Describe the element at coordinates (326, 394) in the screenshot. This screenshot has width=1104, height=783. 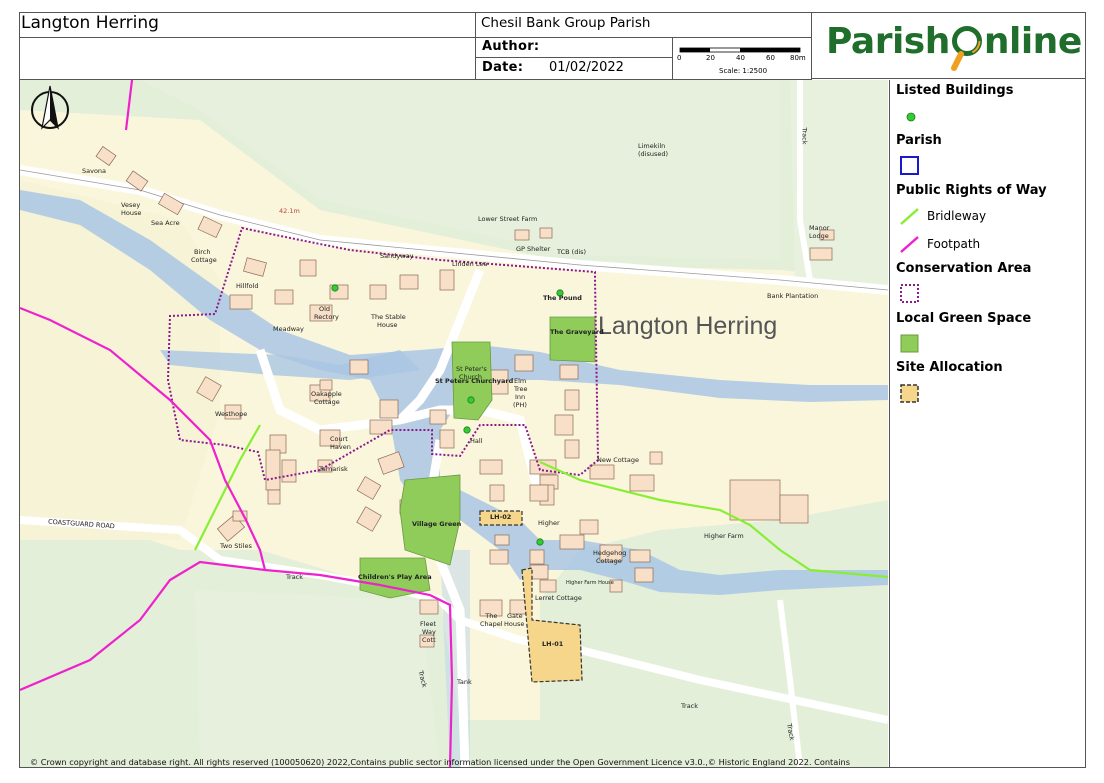
I see `label-oakapple: Oakapple` at that location.